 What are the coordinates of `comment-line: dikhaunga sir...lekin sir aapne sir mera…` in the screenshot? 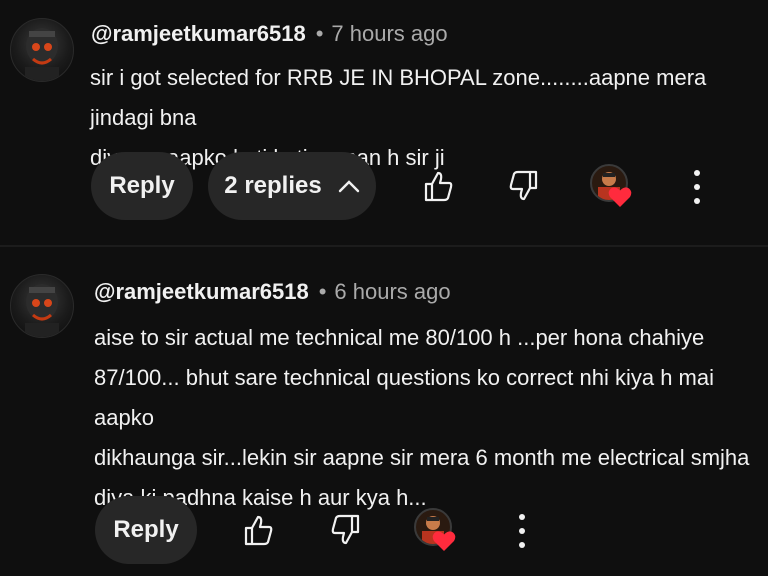 It's located at (422, 457).